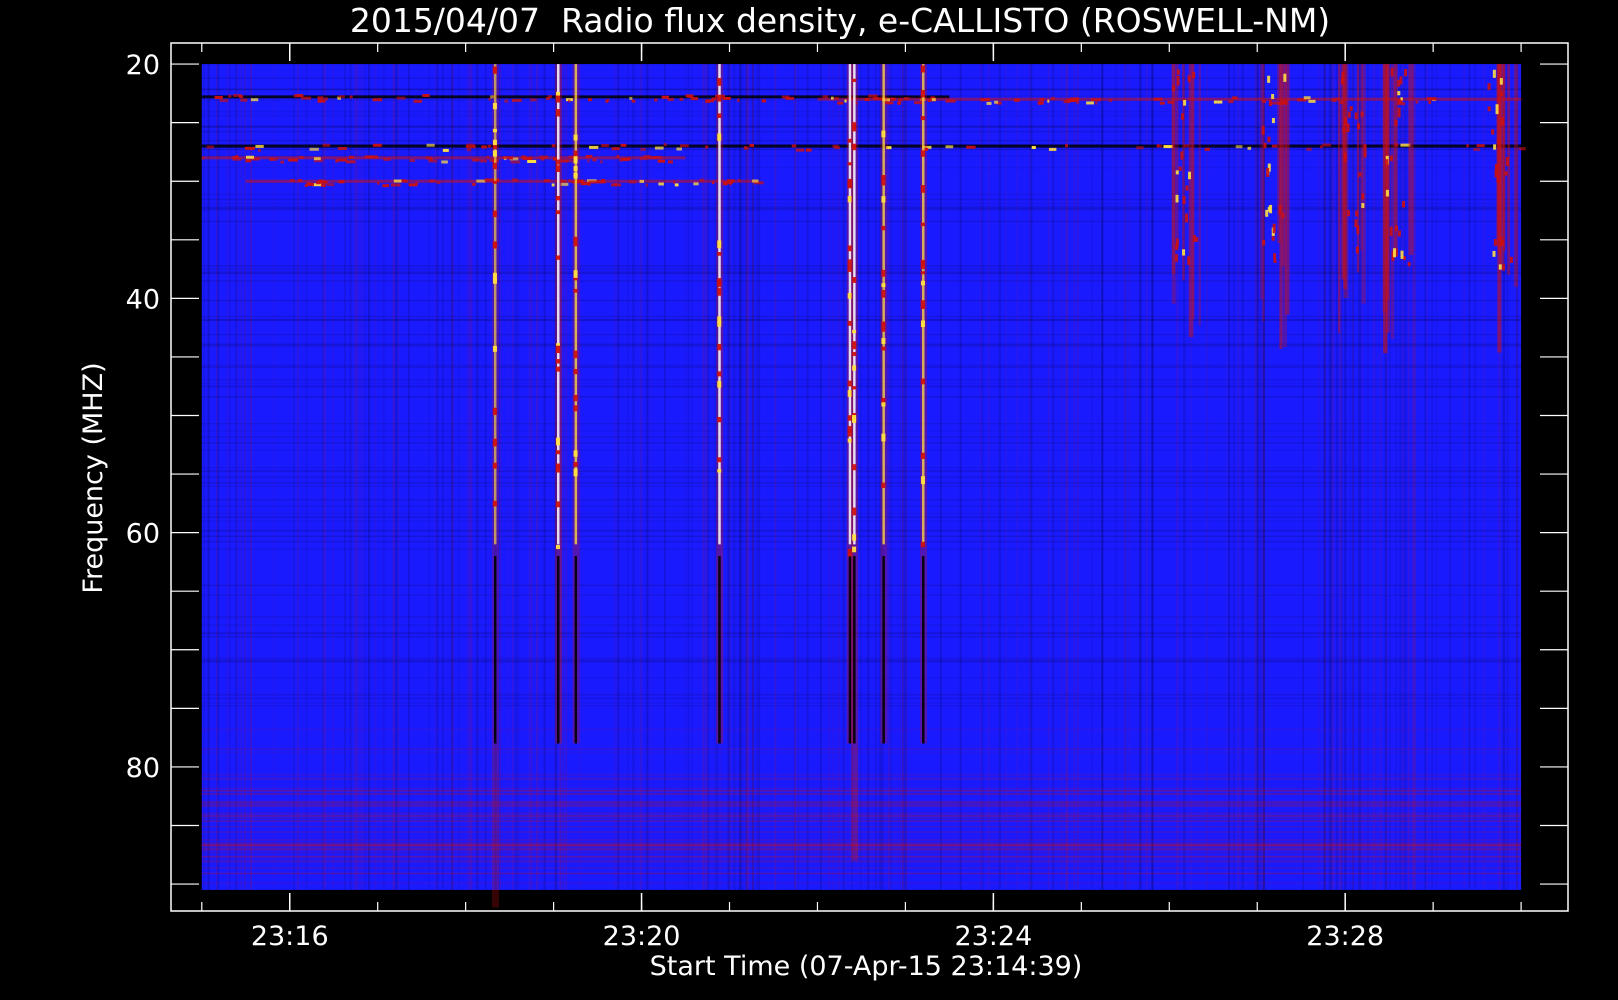 The height and width of the screenshot is (1000, 1618). I want to click on burst-tail, so click(854, 650).